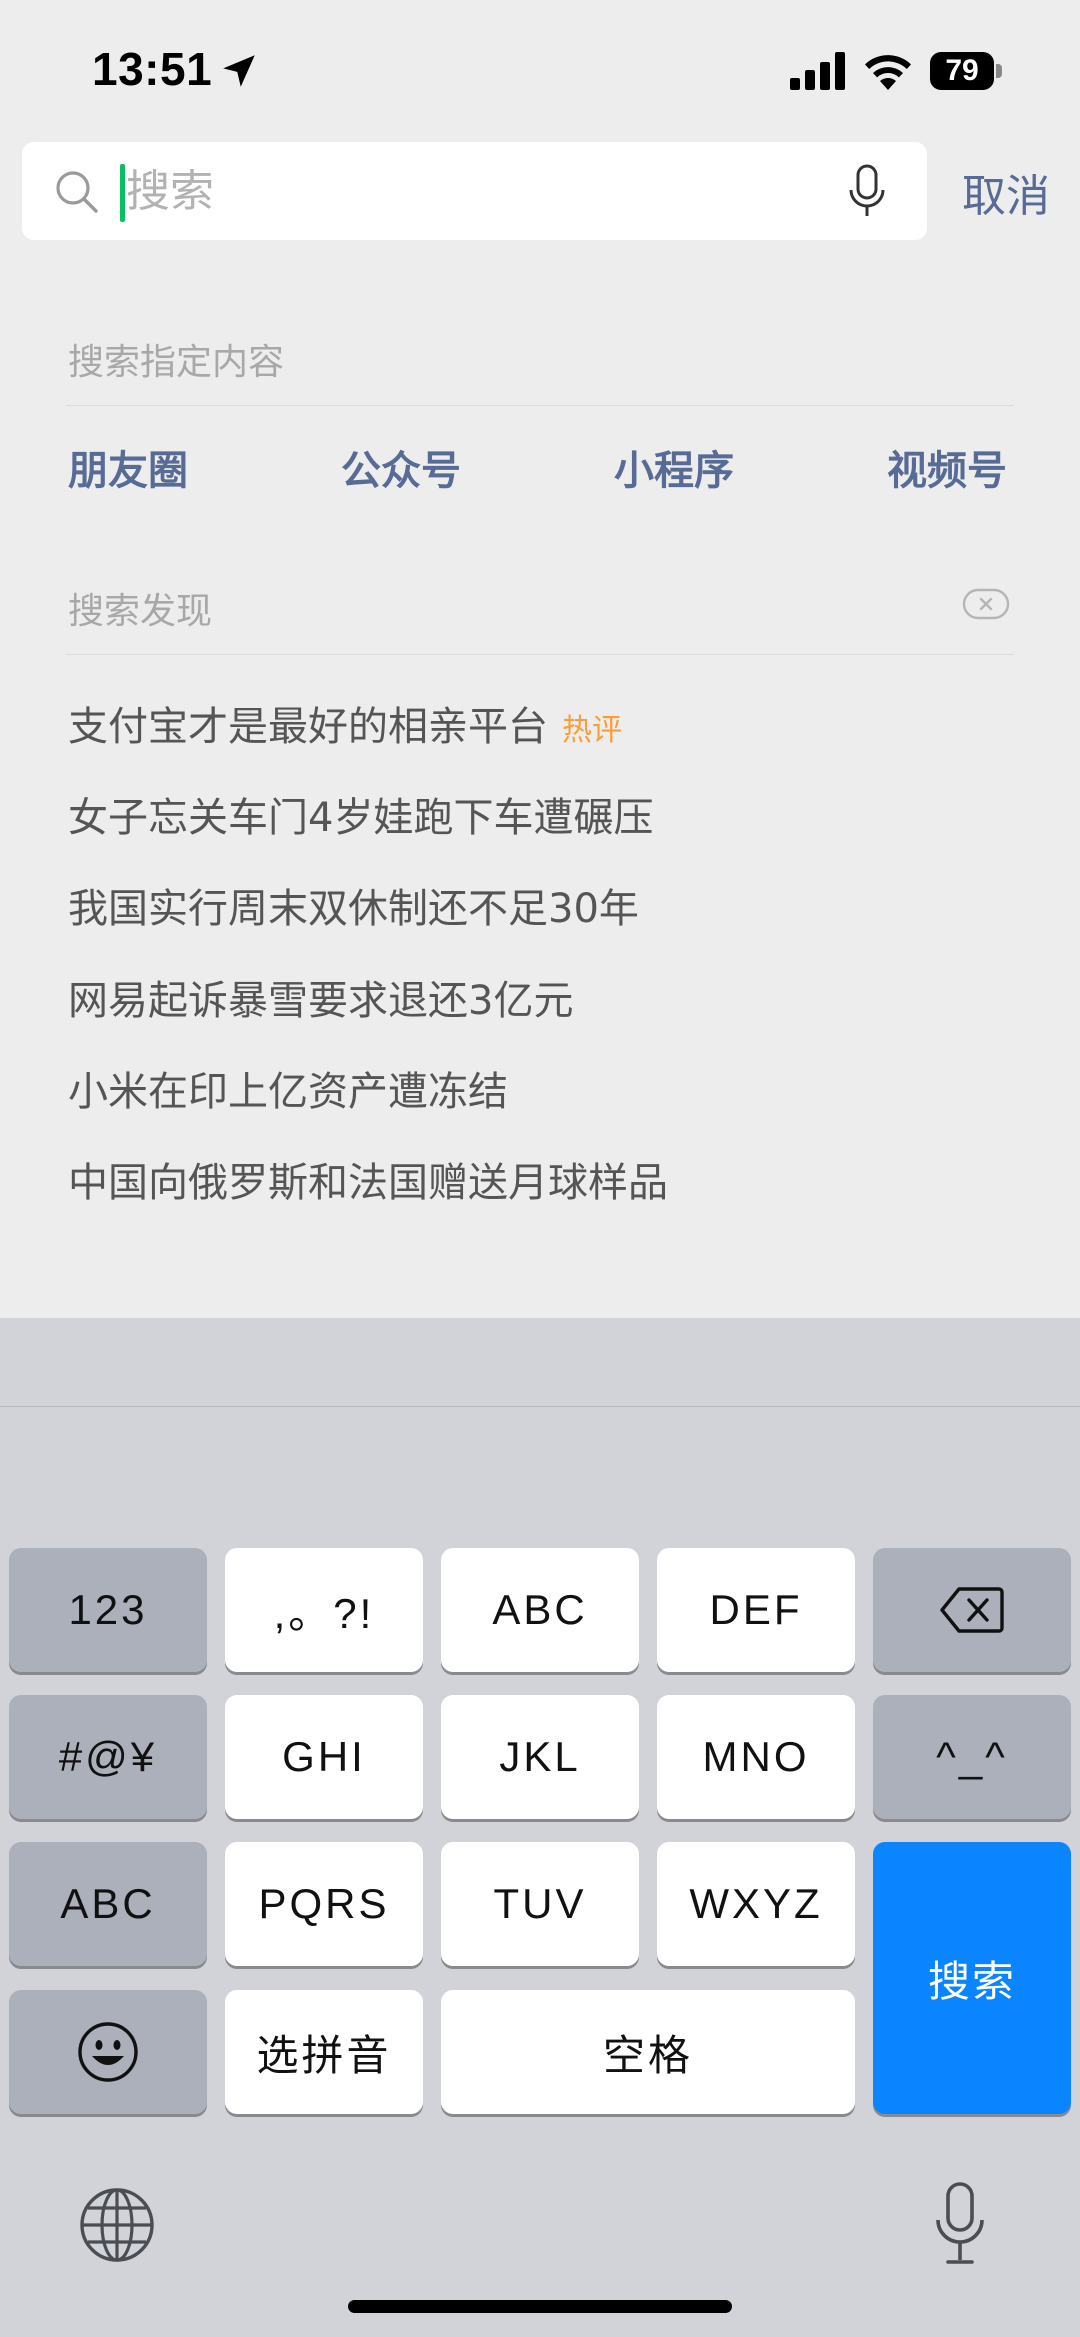 The width and height of the screenshot is (1080, 2337). What do you see at coordinates (540, 65) in the screenshot?
I see `status-bar: 13:51 79` at bounding box center [540, 65].